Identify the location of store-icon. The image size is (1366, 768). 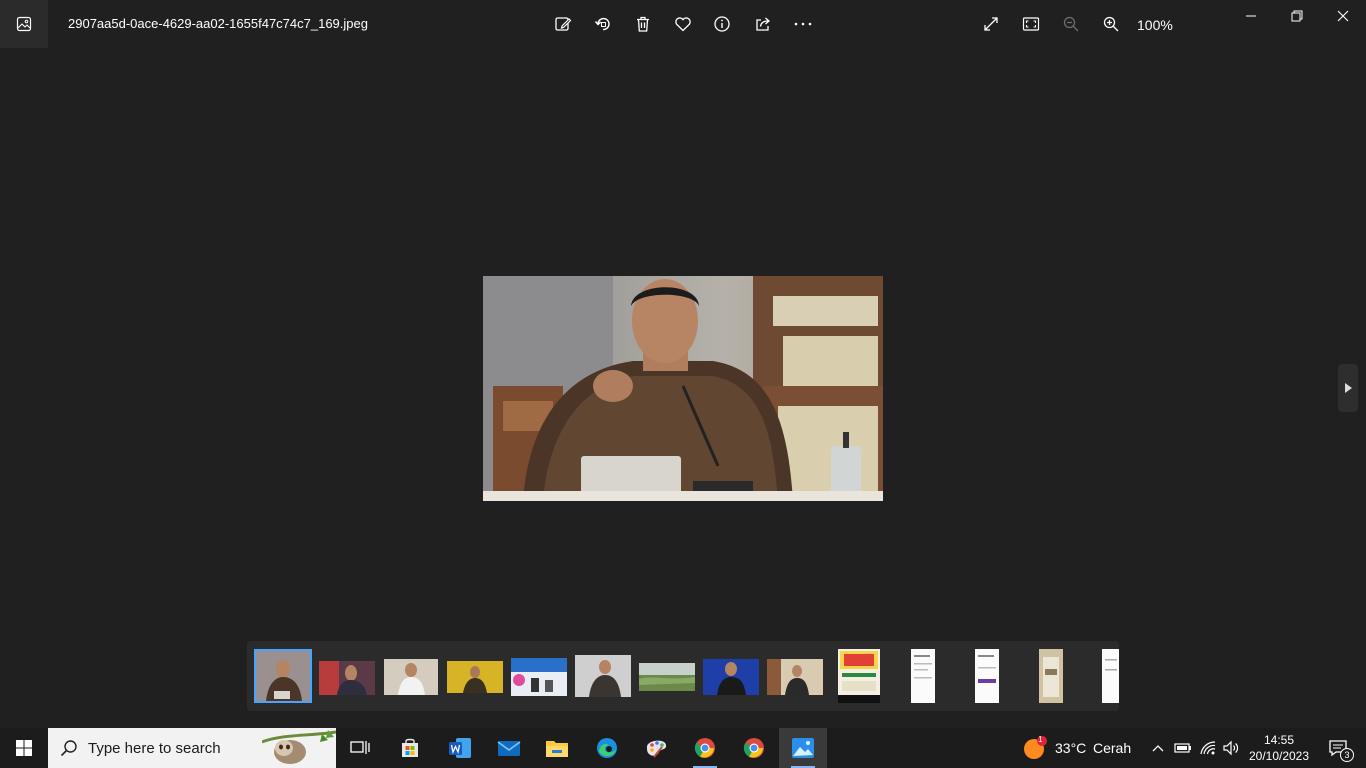
(410, 747).